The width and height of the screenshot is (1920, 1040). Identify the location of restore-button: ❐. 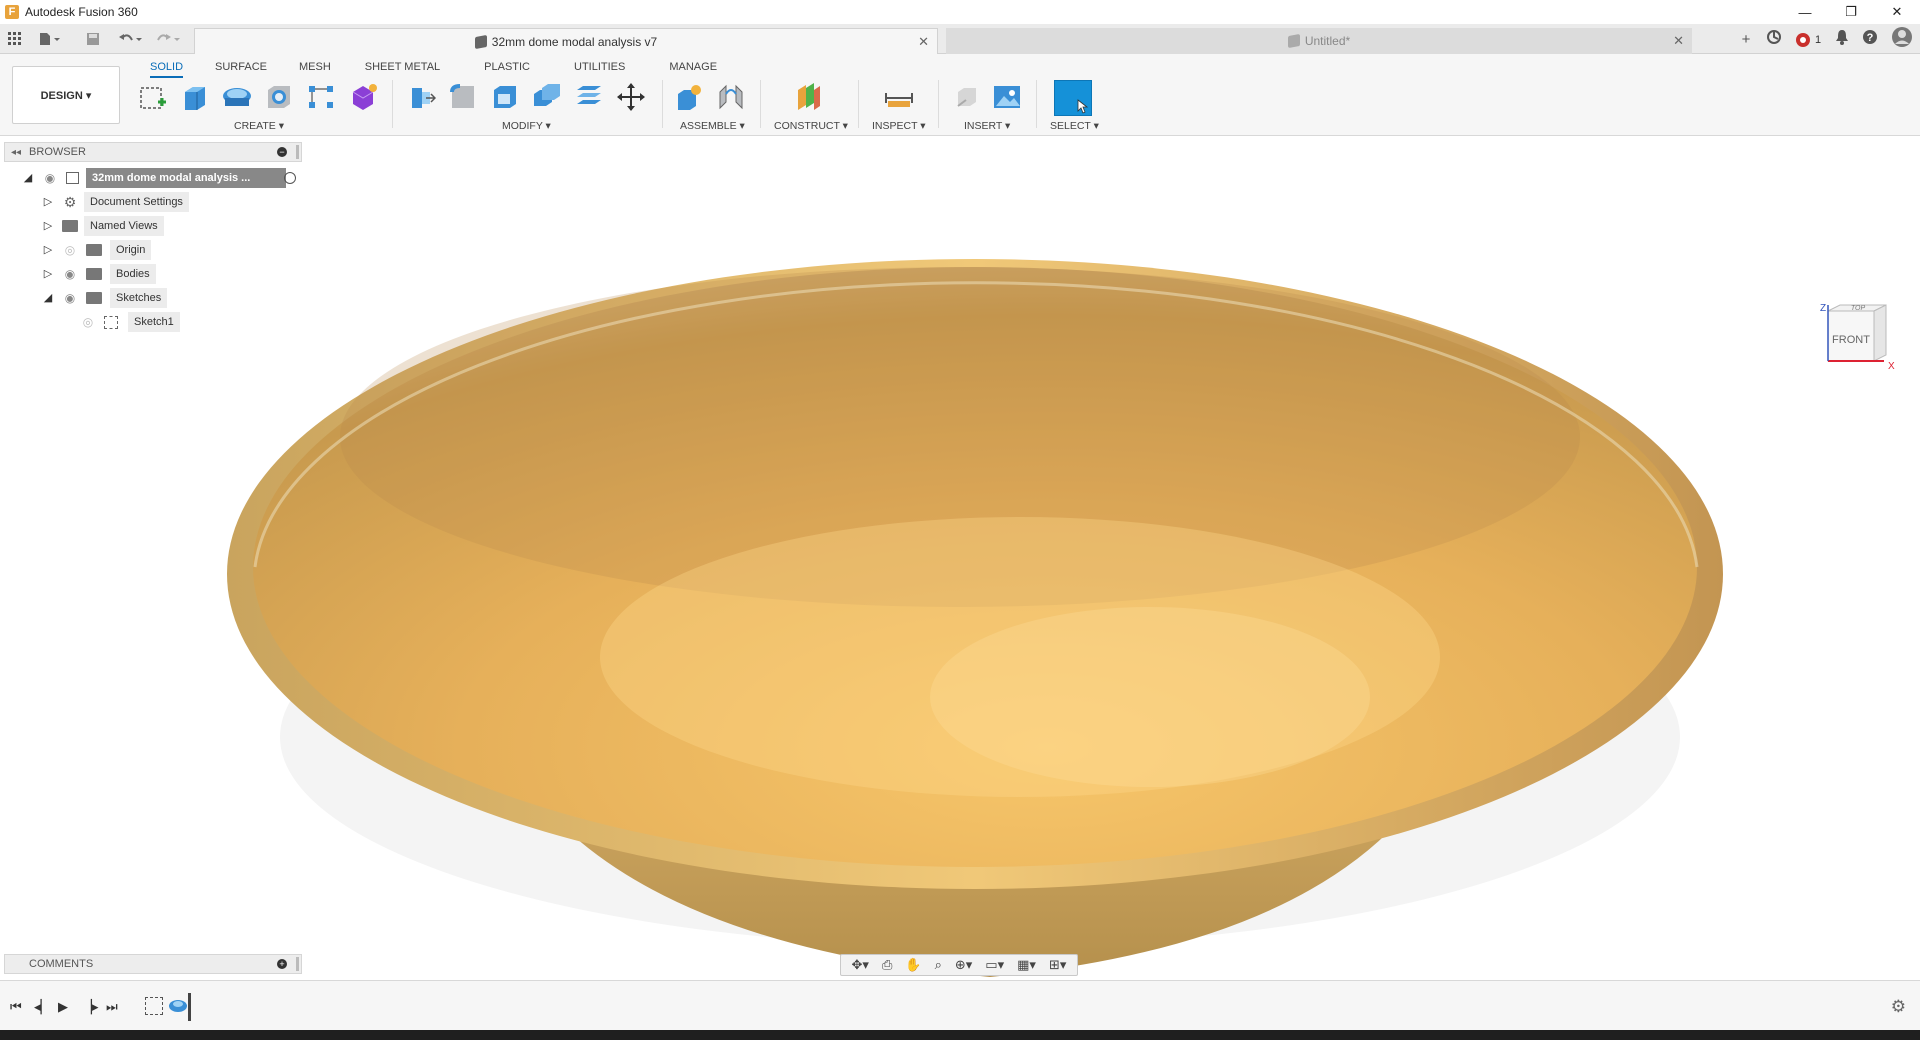
(1851, 12).